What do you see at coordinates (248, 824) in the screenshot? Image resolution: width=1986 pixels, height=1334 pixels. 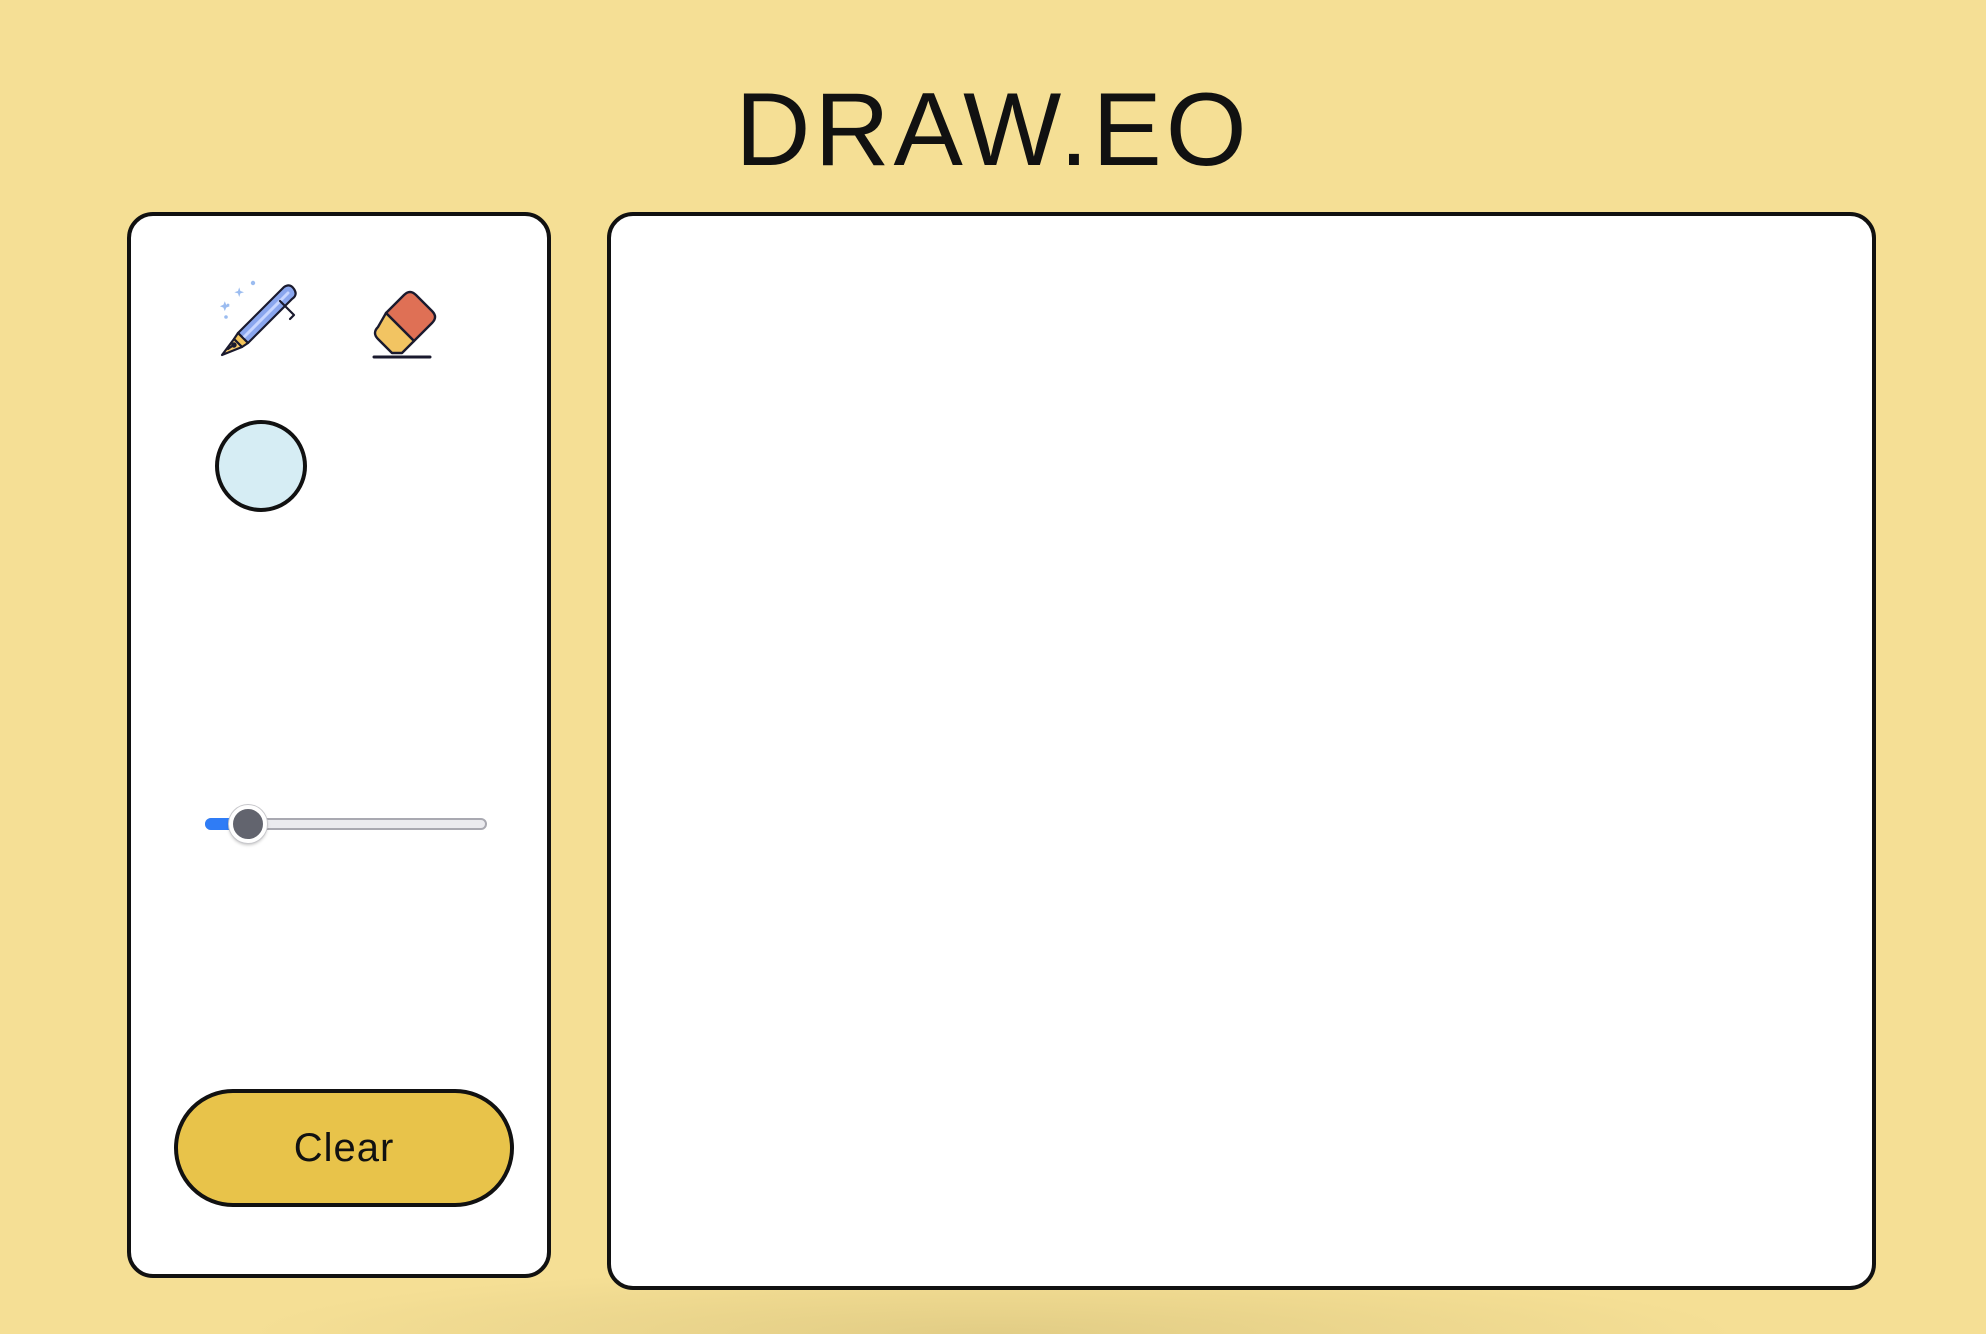 I see `slider-thumb` at bounding box center [248, 824].